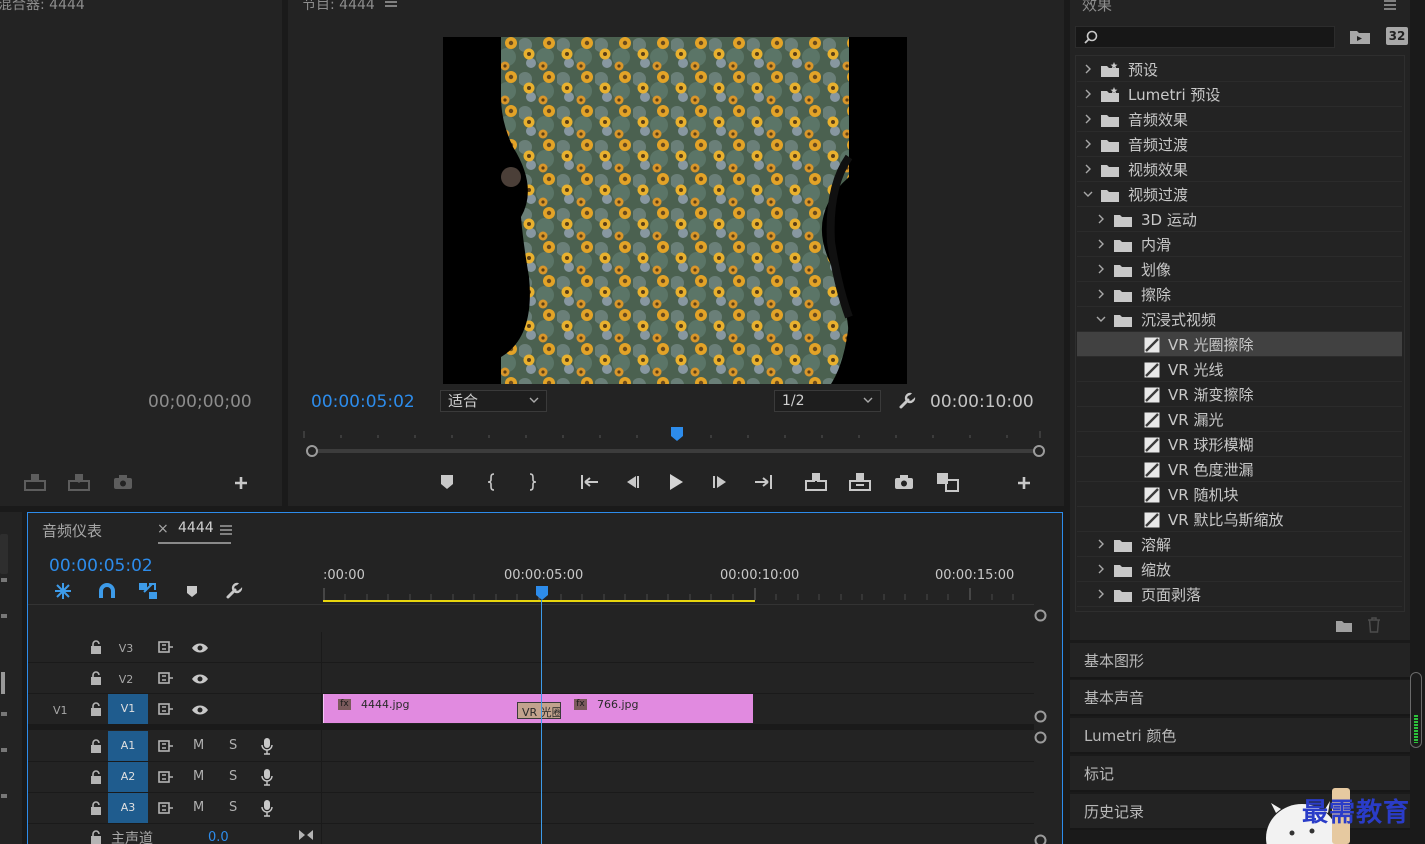  I want to click on side-panel-tab: 基本图形, so click(1240, 661).